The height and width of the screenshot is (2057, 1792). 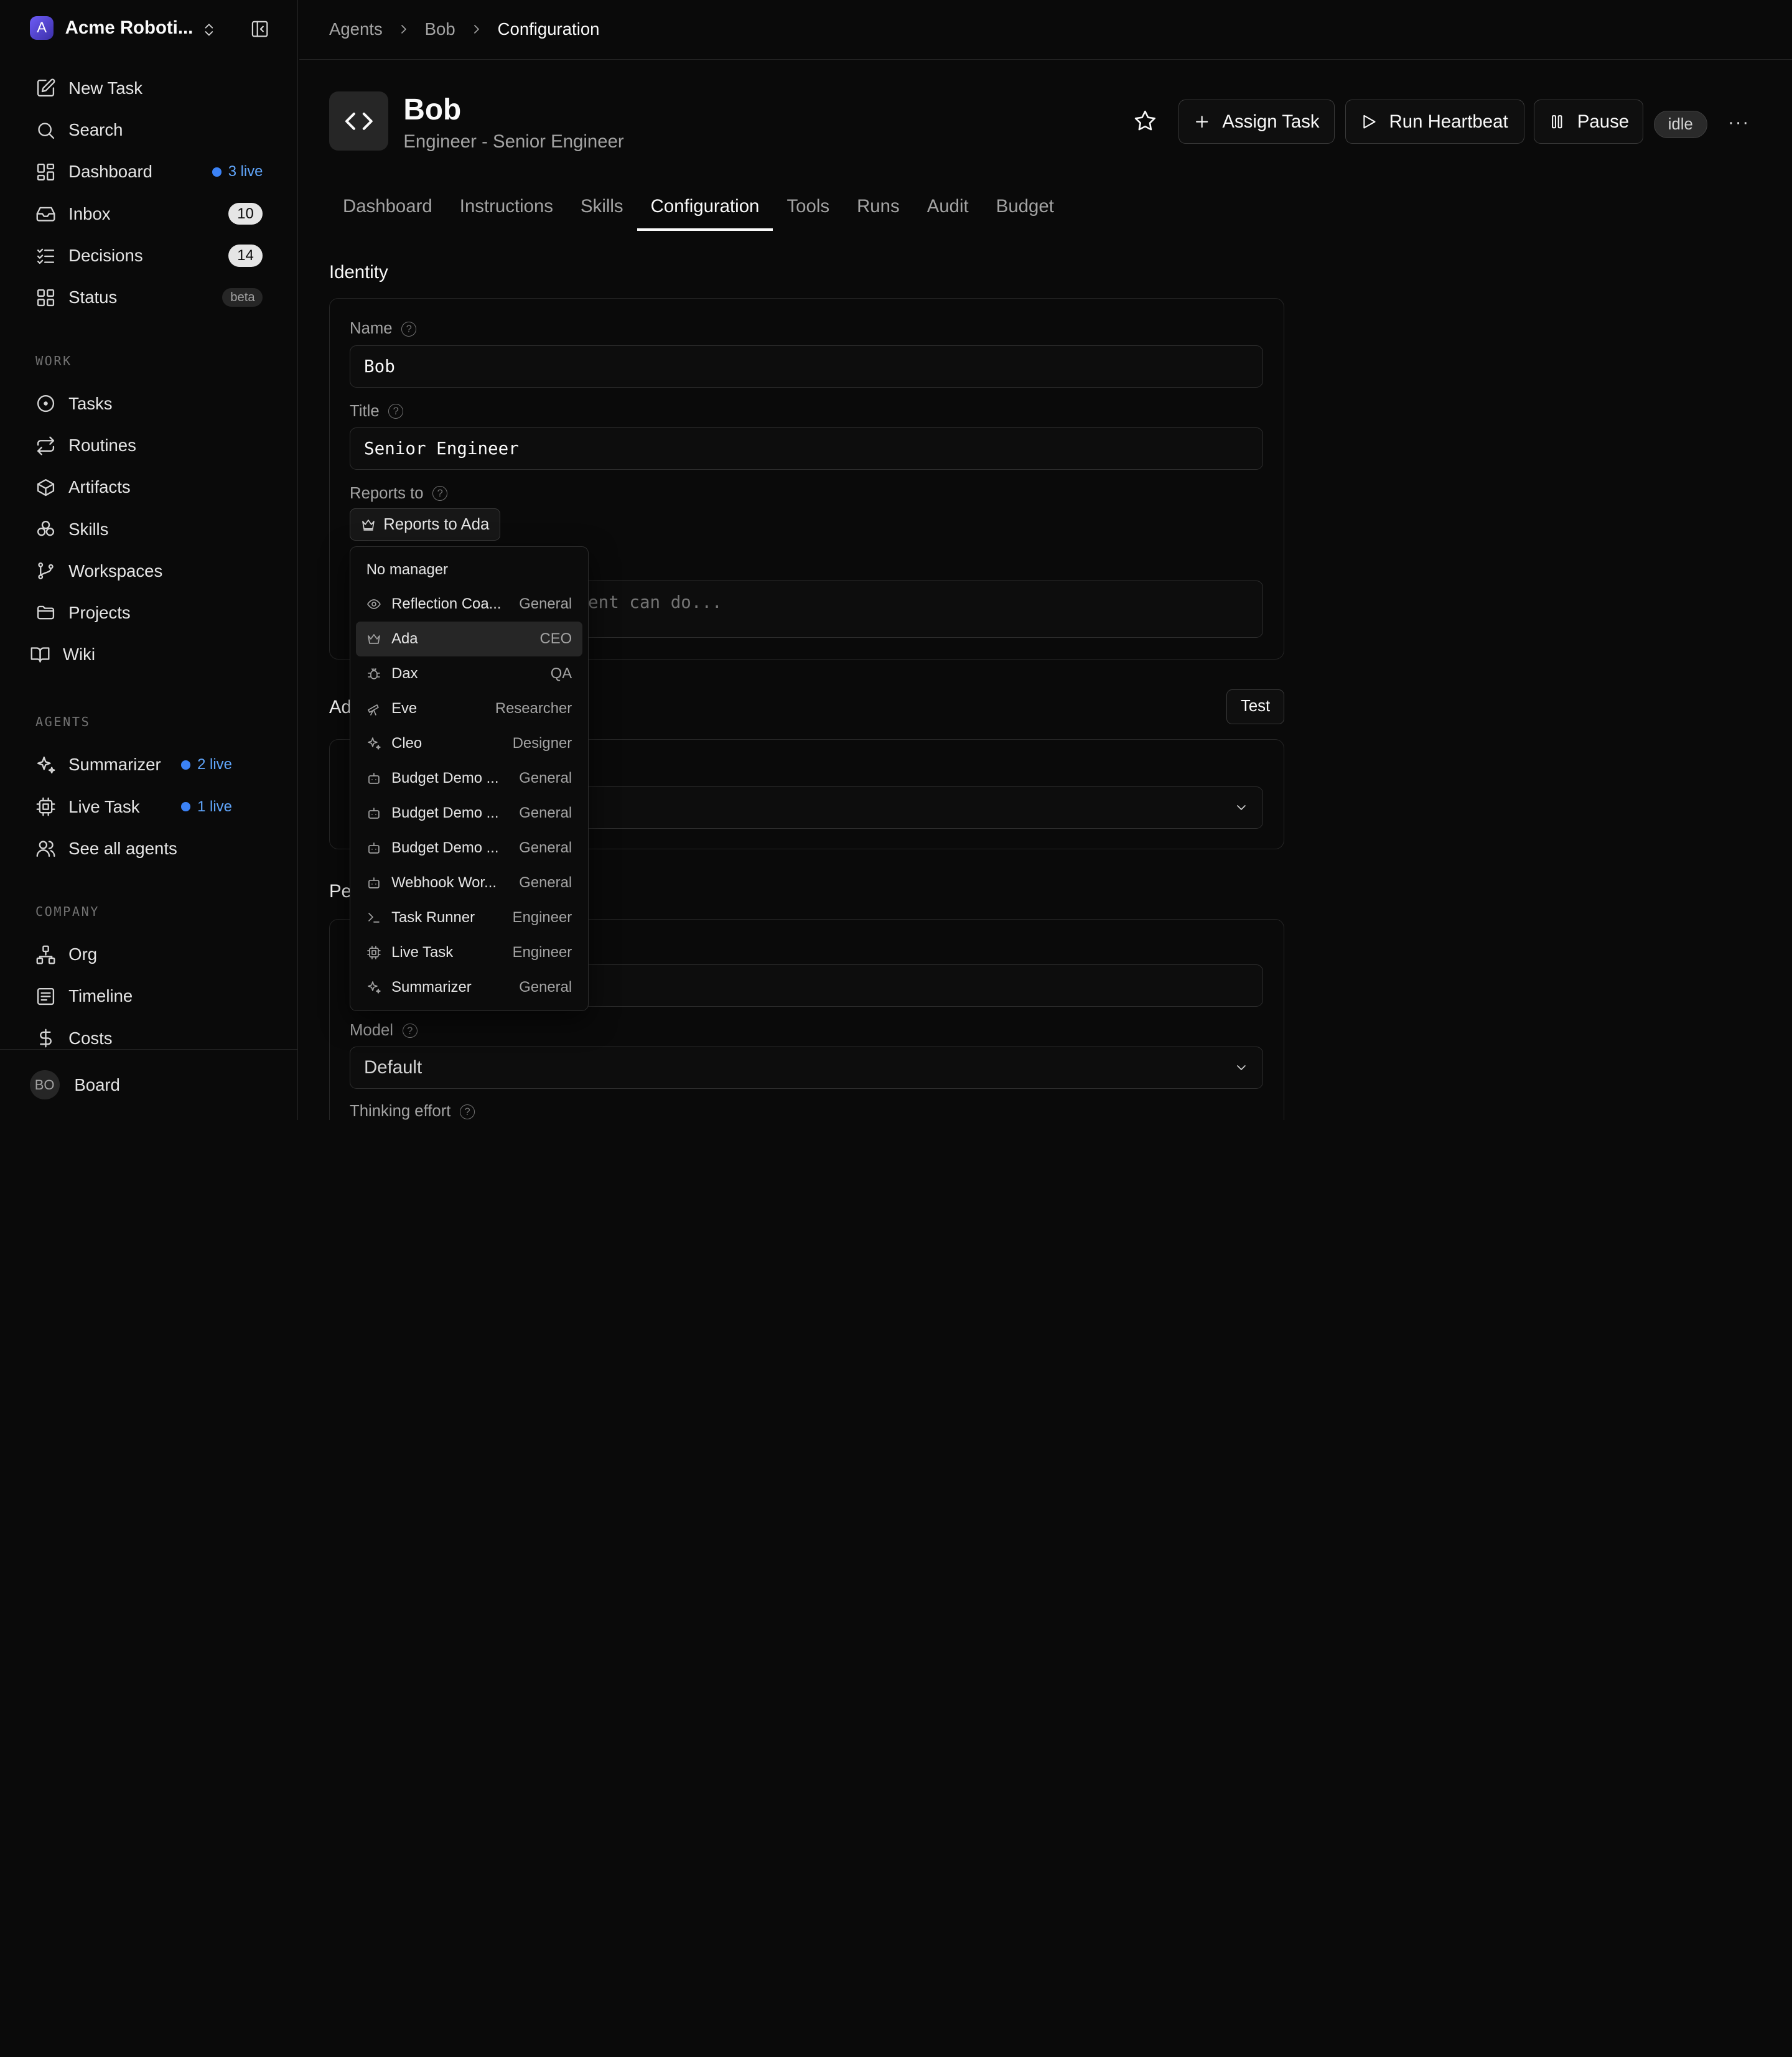 I want to click on agent-avatar, so click(x=359, y=121).